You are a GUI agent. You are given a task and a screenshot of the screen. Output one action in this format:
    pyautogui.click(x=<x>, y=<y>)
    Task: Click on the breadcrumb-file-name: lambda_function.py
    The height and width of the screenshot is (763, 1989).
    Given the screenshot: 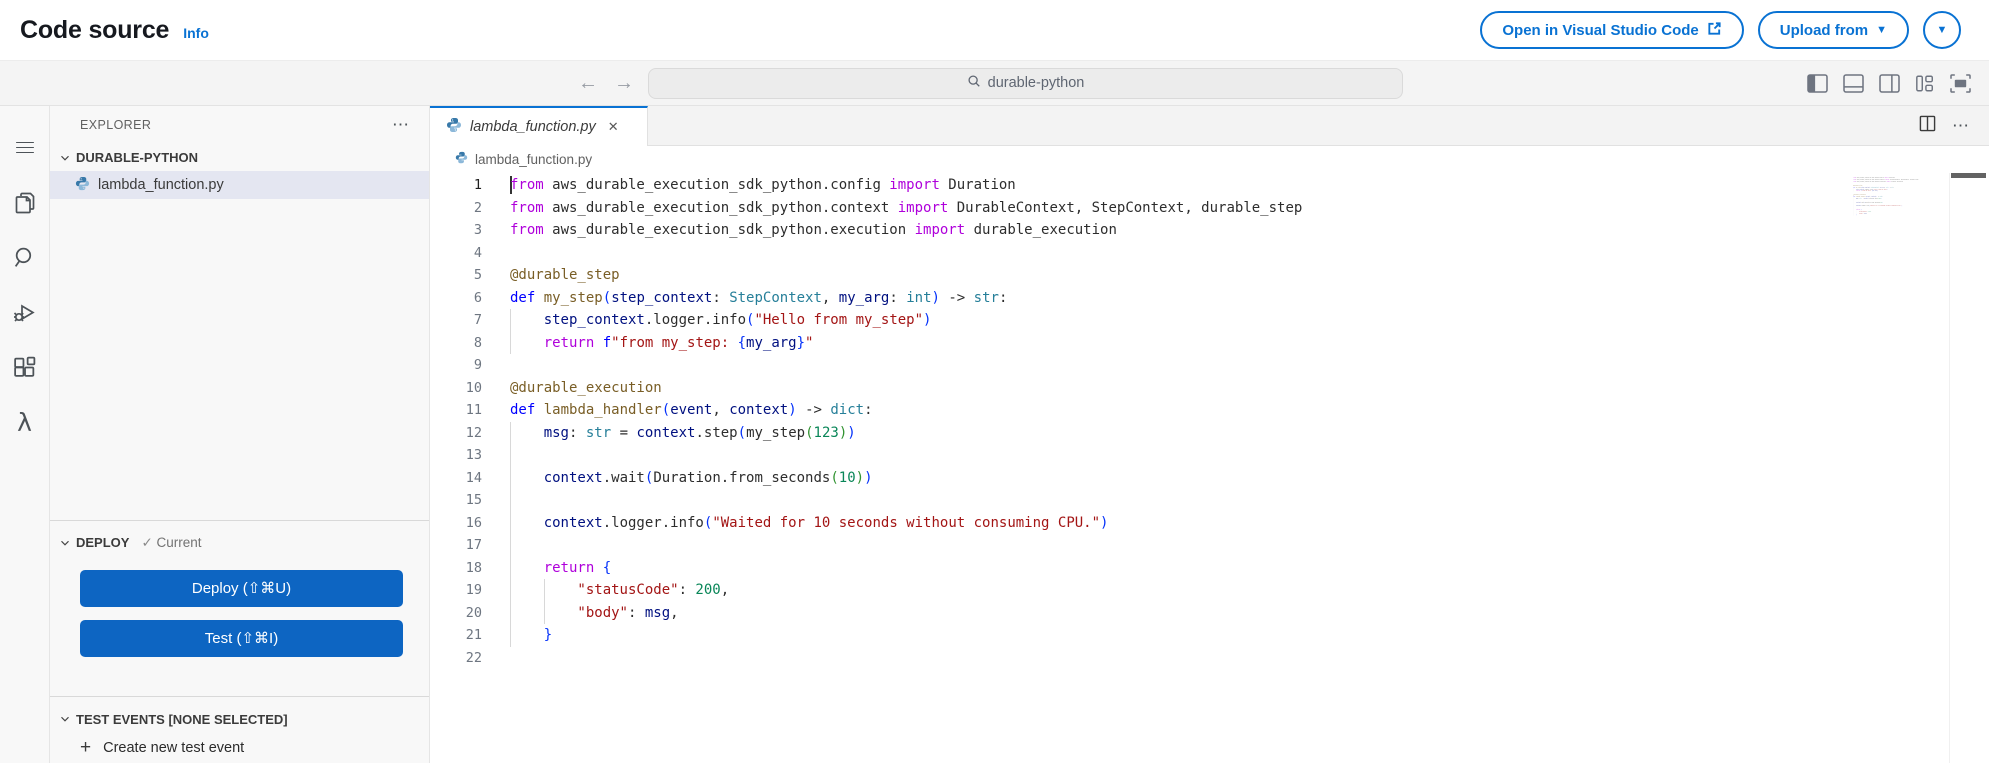 What is the action you would take?
    pyautogui.click(x=533, y=159)
    